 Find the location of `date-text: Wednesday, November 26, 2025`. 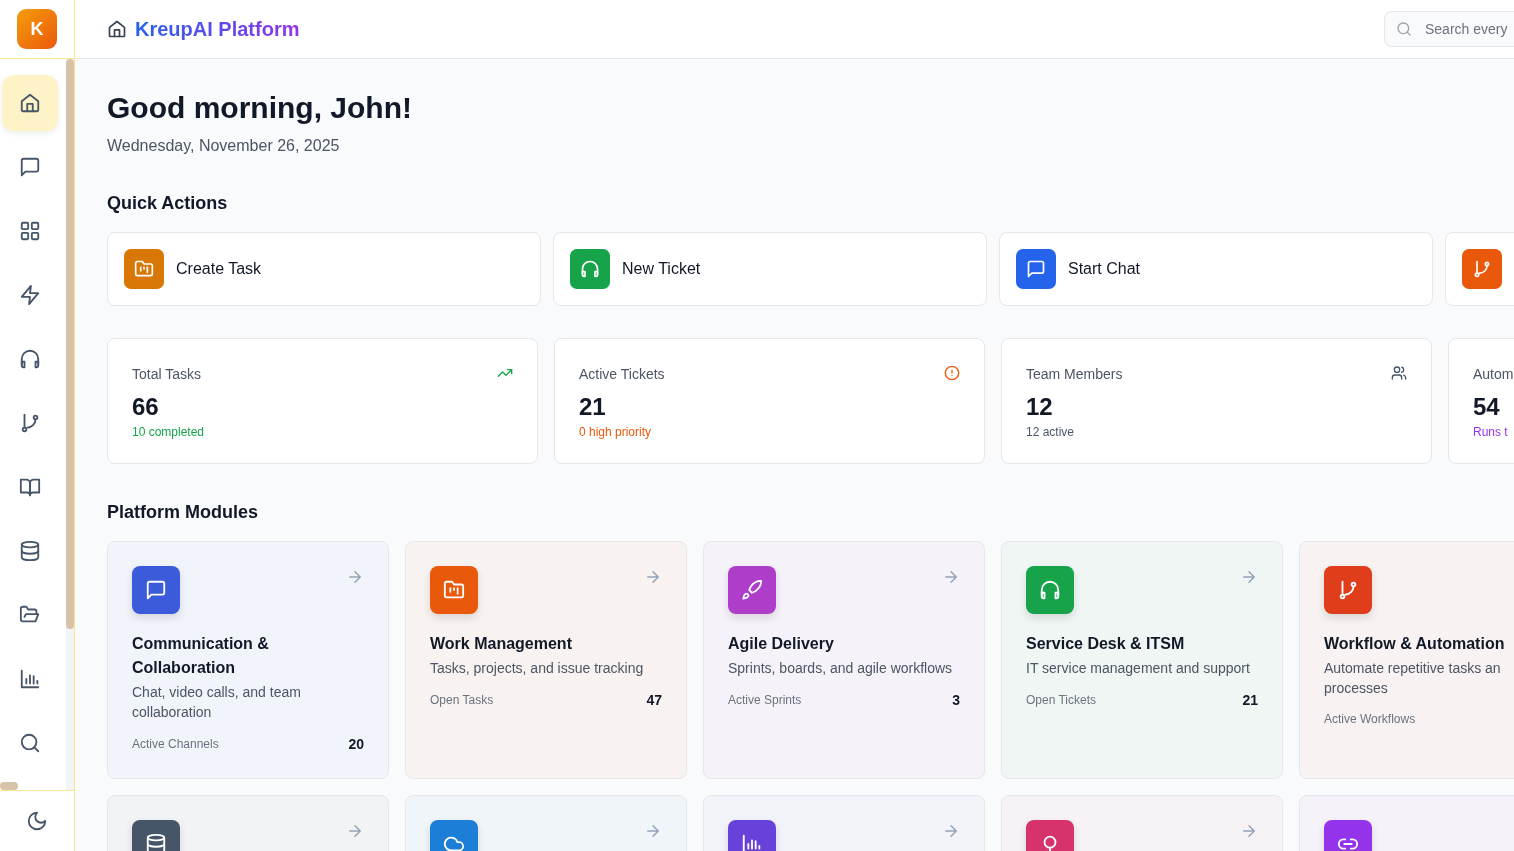

date-text: Wednesday, November 26, 2025 is located at coordinates (224, 146).